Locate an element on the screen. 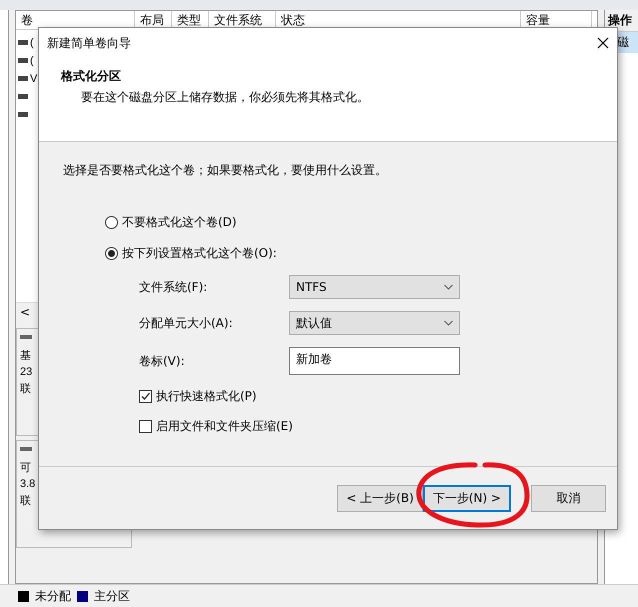  dropdown: 默认值 is located at coordinates (374, 323).